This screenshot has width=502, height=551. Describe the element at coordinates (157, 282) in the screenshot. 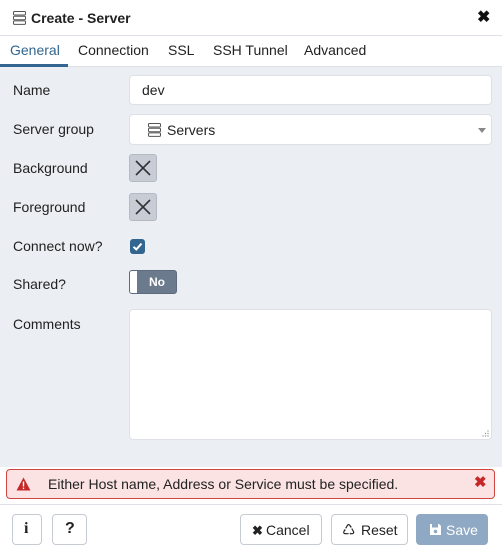

I see `shared-toggle-state: No` at that location.